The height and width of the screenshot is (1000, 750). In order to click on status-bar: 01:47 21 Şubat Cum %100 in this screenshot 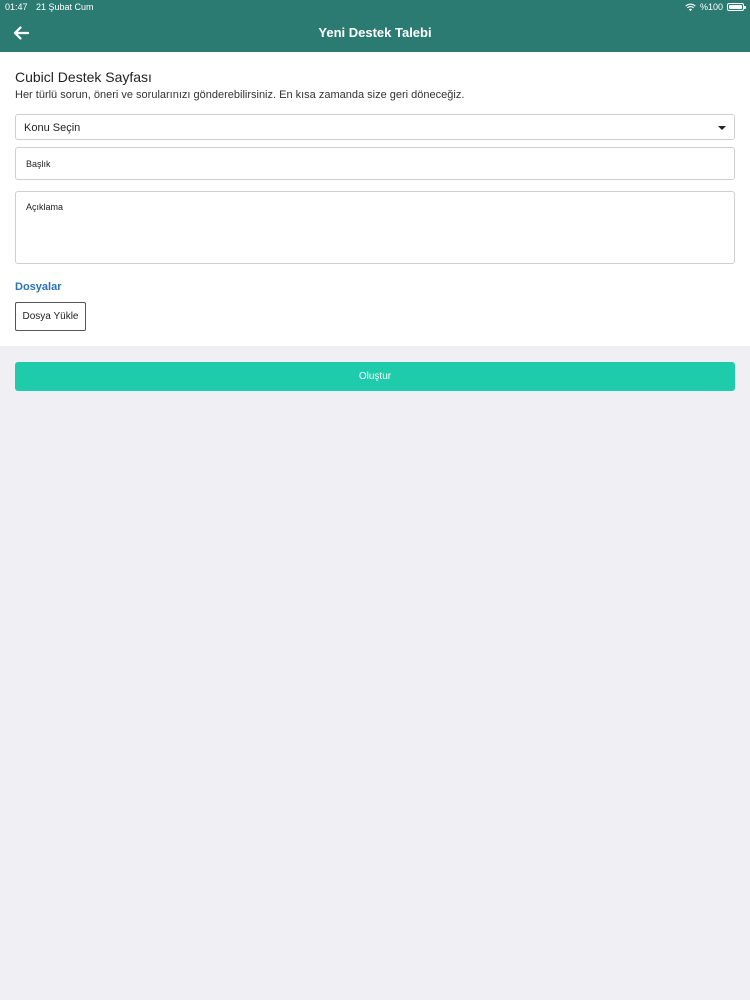, I will do `click(375, 7)`.